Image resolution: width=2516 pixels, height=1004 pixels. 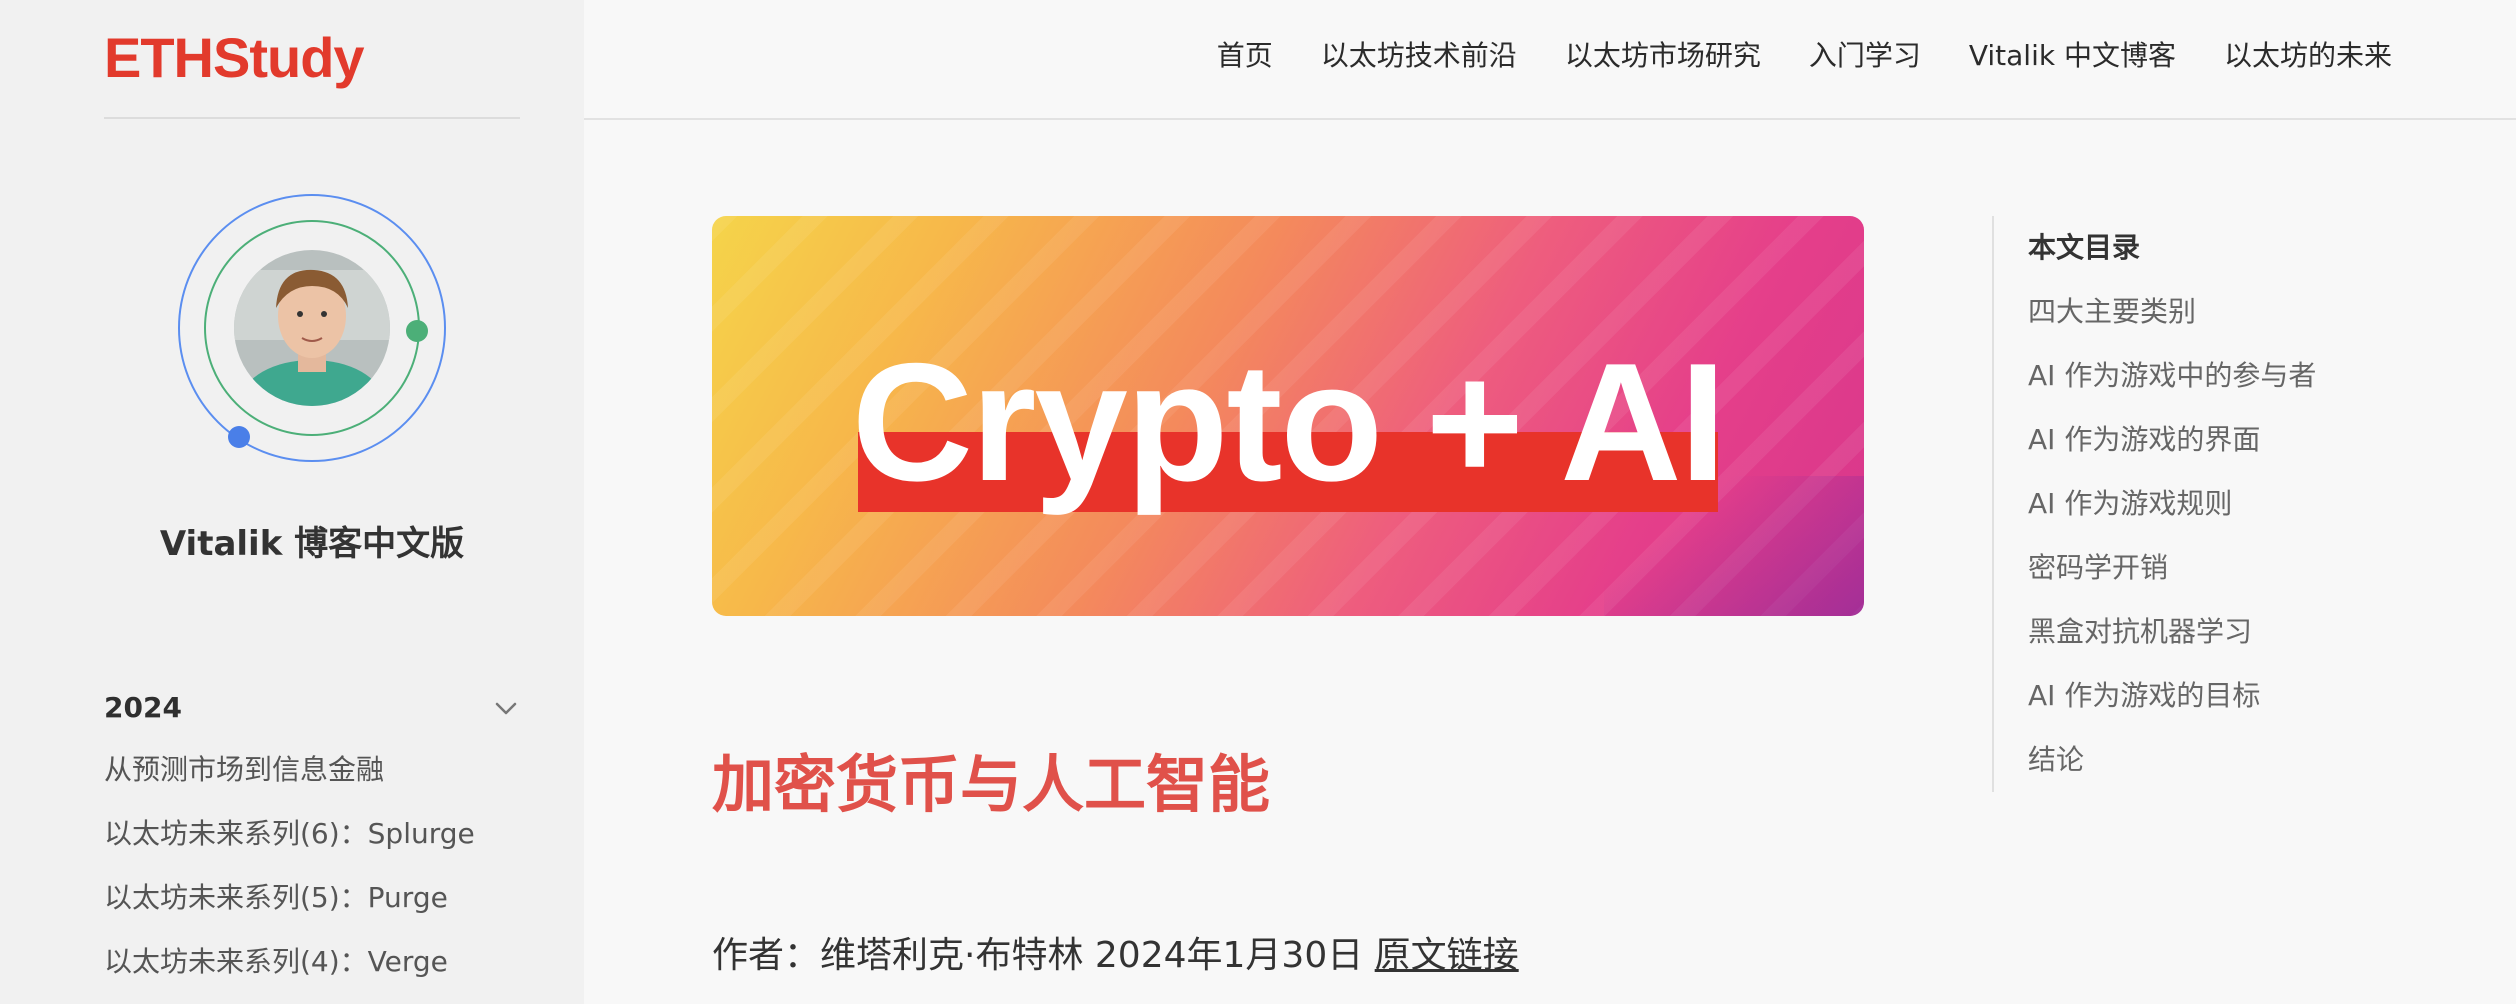 What do you see at coordinates (234, 58) in the screenshot?
I see `site-logo: ETHStudy` at bounding box center [234, 58].